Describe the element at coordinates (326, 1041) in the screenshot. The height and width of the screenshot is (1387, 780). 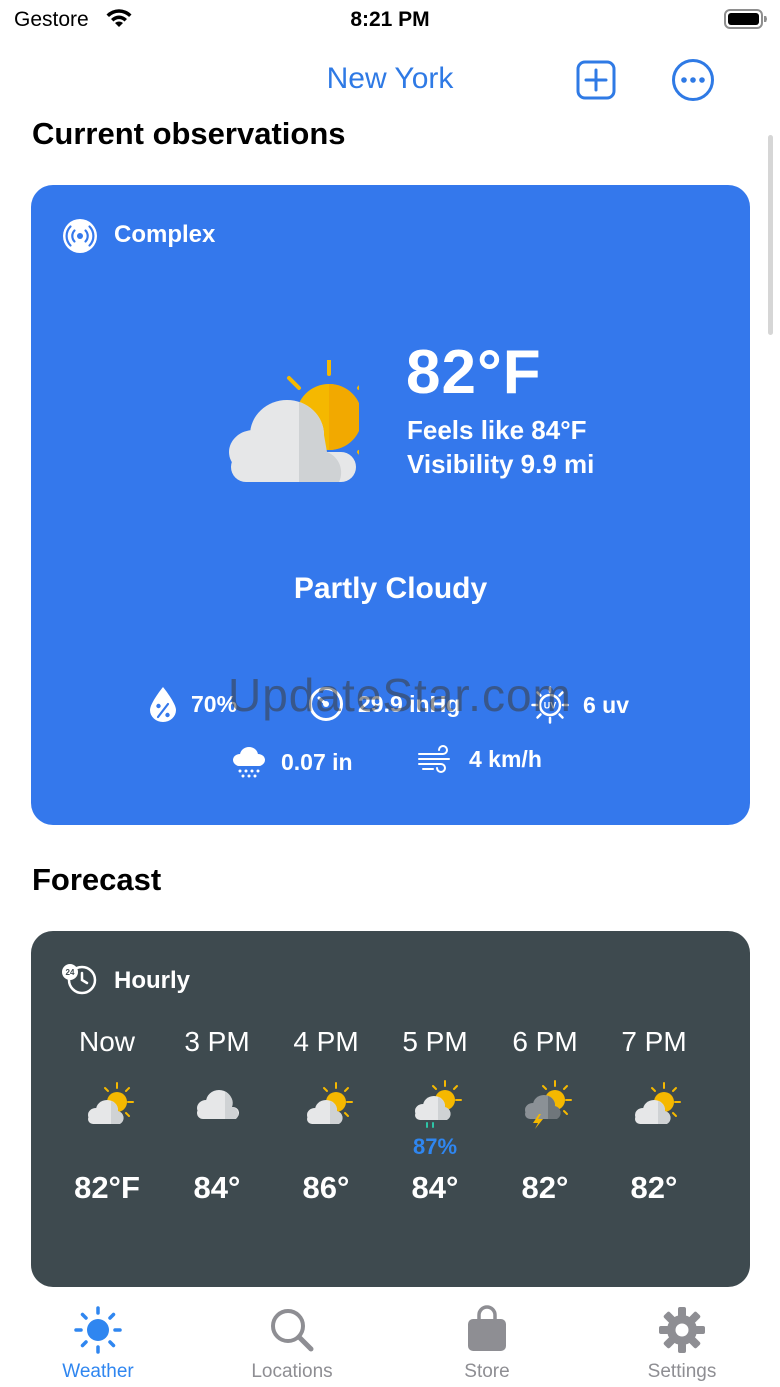
I see `hour-time: 4 PM` at that location.